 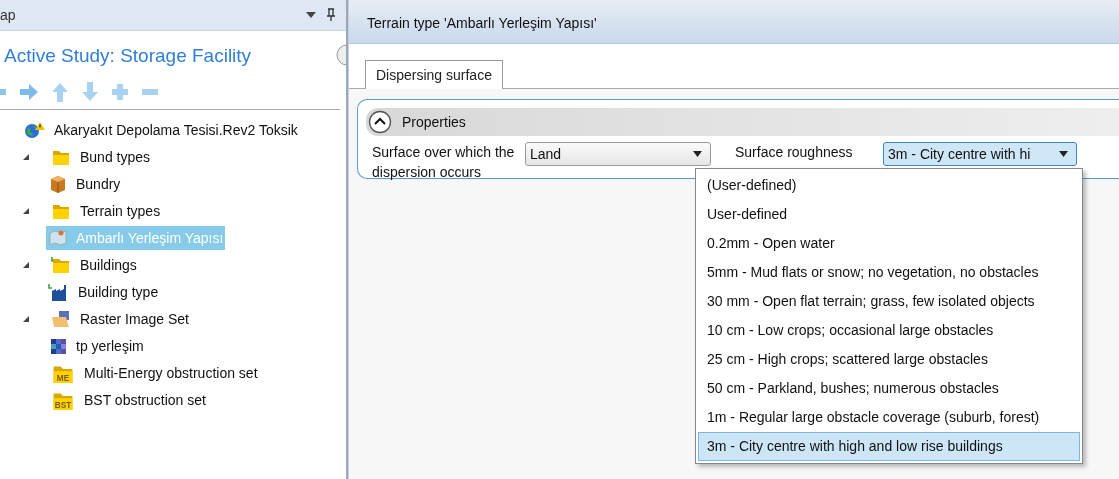 I want to click on dropdown: Land, so click(x=618, y=154).